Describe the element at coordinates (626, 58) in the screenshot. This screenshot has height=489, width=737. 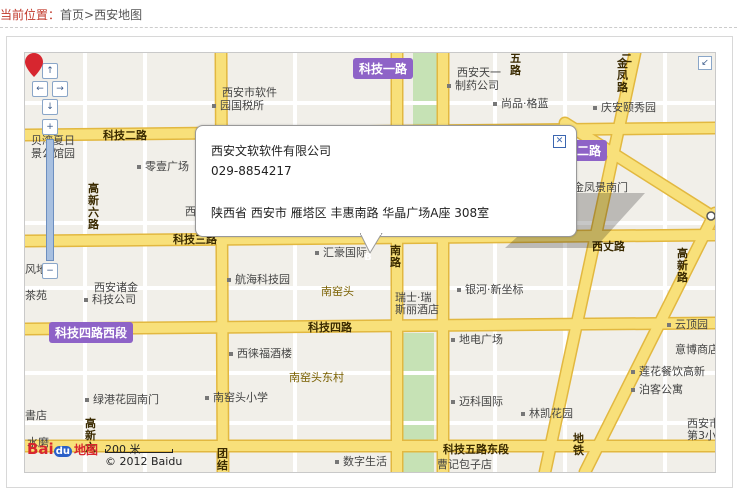
I see `road-label-e: 二` at that location.